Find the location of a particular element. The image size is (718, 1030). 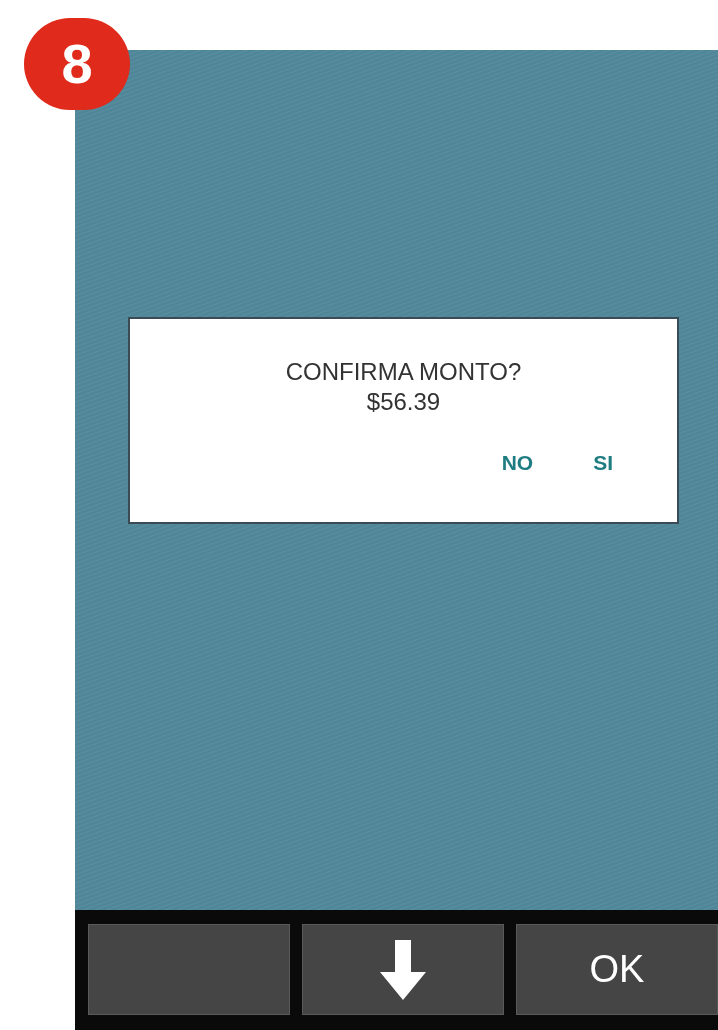

step-badge: 8 is located at coordinates (77, 64).